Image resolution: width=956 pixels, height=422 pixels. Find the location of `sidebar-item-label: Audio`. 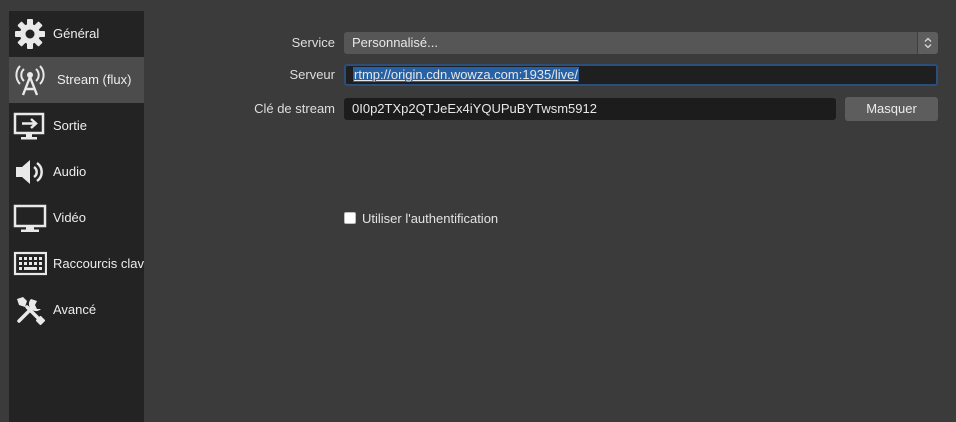

sidebar-item-label: Audio is located at coordinates (70, 171).